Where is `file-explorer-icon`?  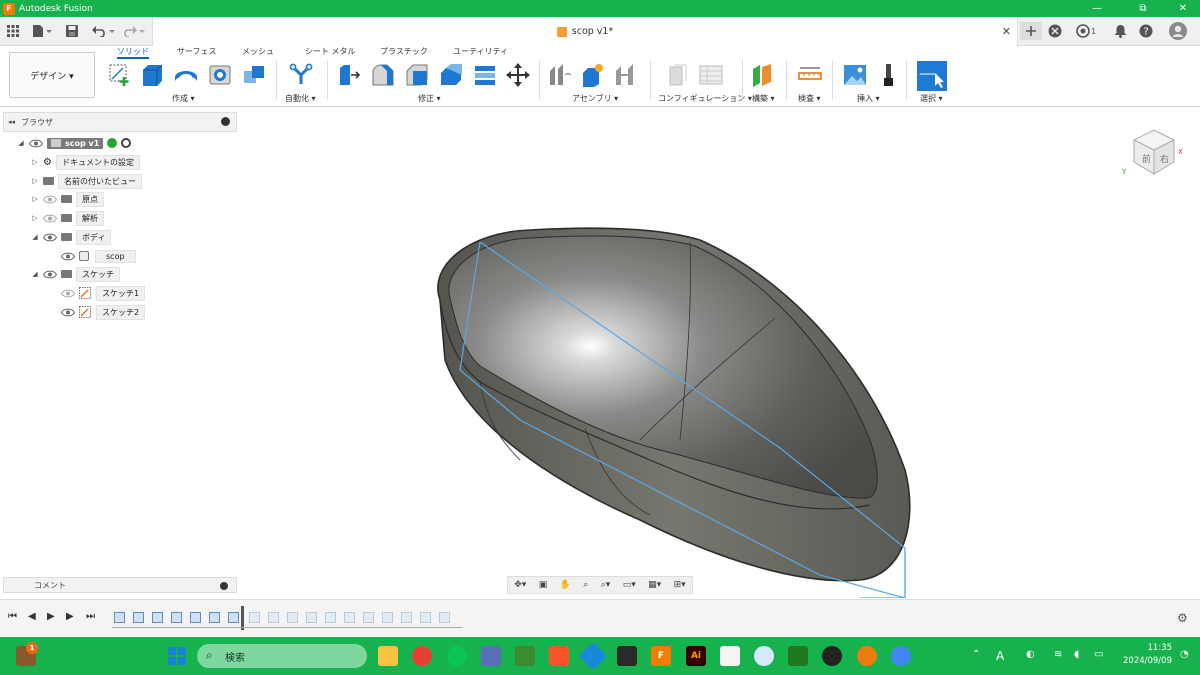
file-explorer-icon is located at coordinates (388, 656).